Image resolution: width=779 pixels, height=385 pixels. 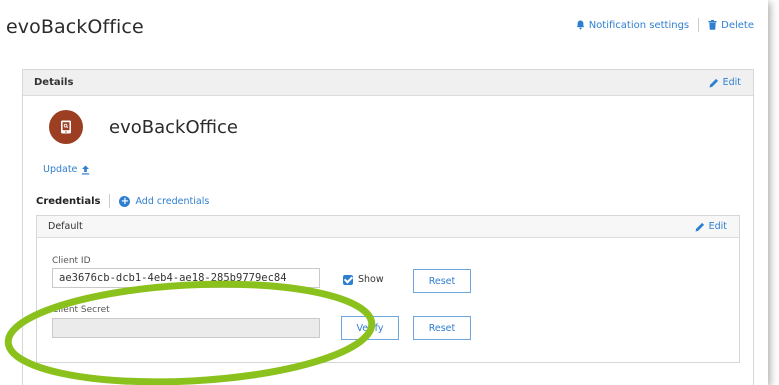 I want to click on client-secret-input, so click(x=186, y=328).